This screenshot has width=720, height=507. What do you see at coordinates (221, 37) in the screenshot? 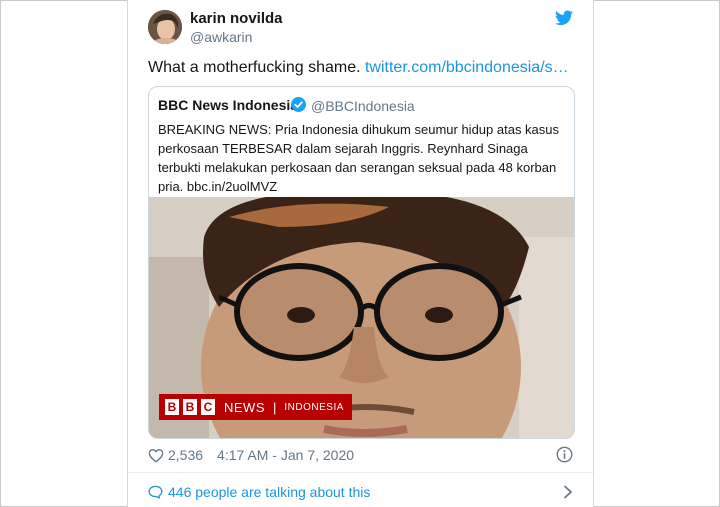
I see `author-handle: @awkarin` at bounding box center [221, 37].